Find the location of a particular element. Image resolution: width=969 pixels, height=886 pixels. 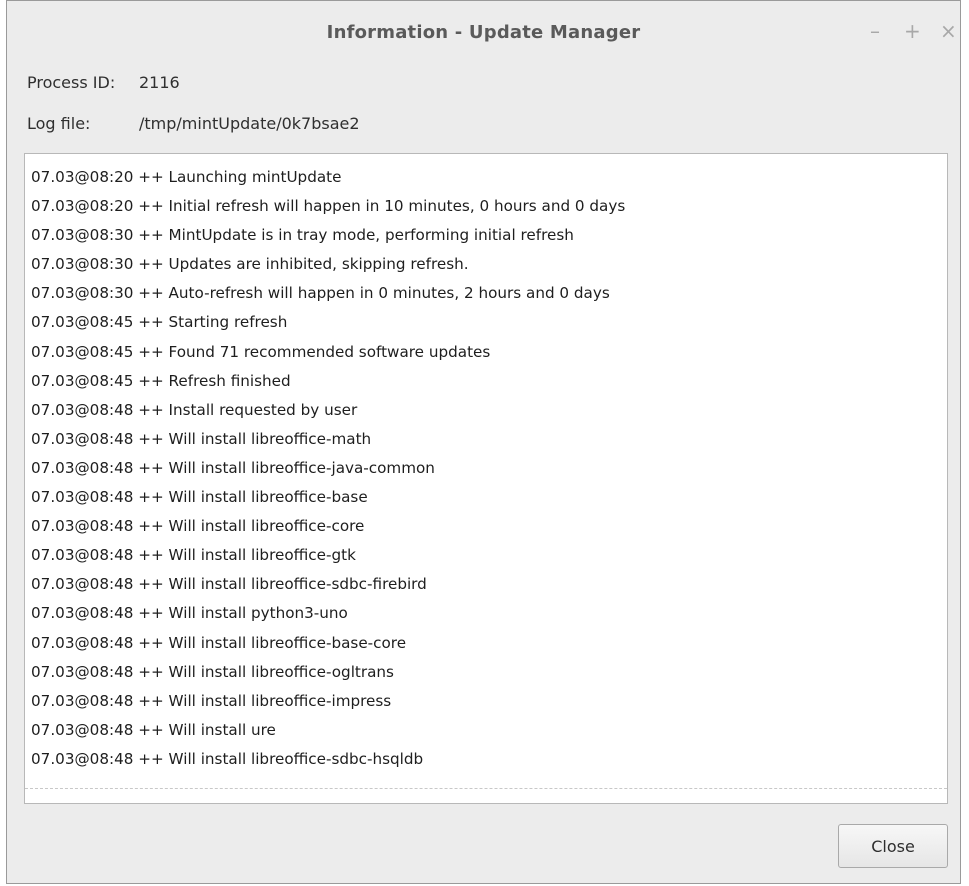

process-id-row: Process ID: 2116 is located at coordinates (103, 82).